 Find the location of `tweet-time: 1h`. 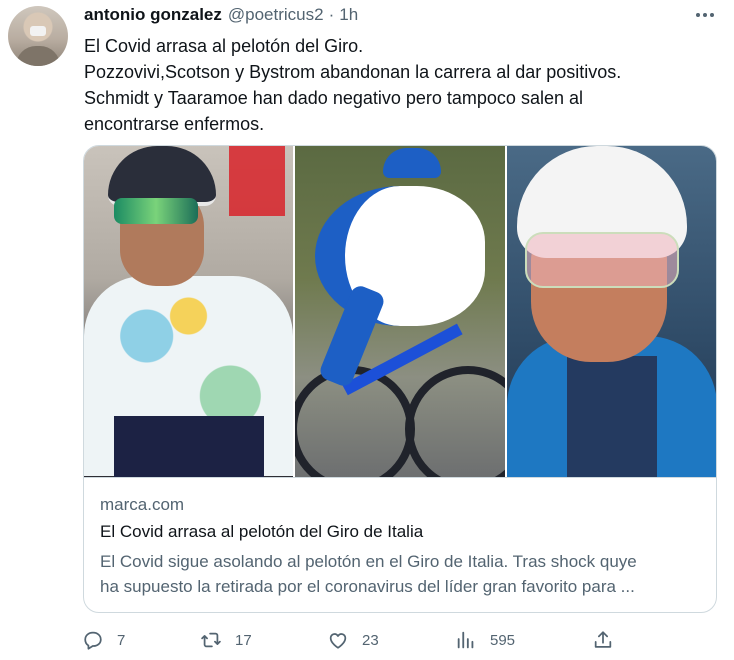

tweet-time: 1h is located at coordinates (348, 15).